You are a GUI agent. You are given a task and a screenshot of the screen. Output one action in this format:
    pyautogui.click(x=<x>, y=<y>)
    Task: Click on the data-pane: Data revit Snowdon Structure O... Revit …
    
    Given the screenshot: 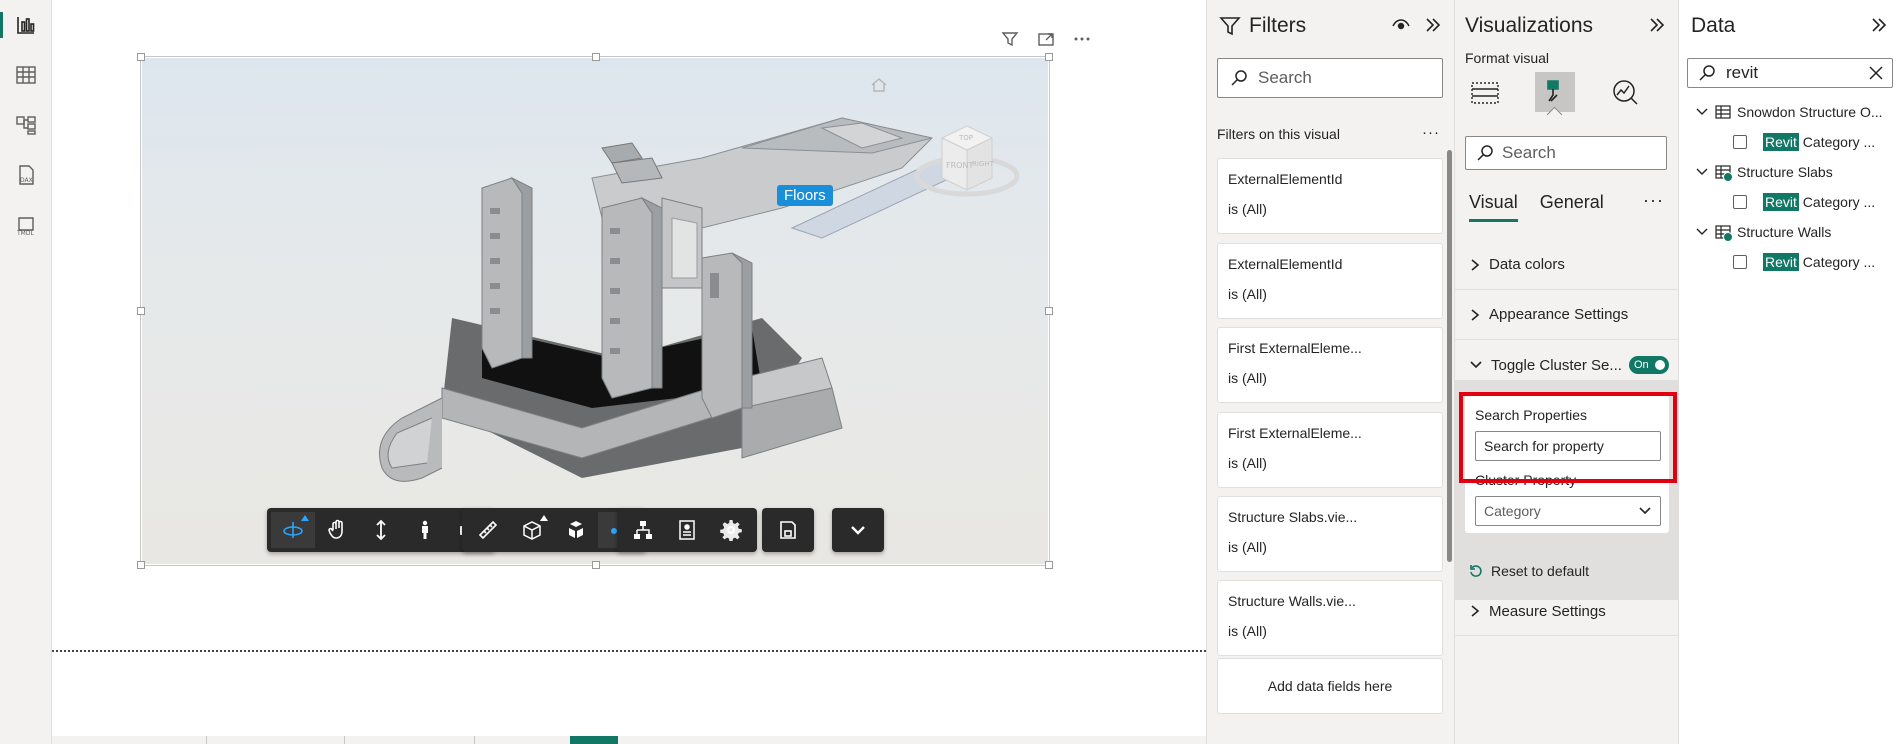 What is the action you would take?
    pyautogui.click(x=1789, y=372)
    